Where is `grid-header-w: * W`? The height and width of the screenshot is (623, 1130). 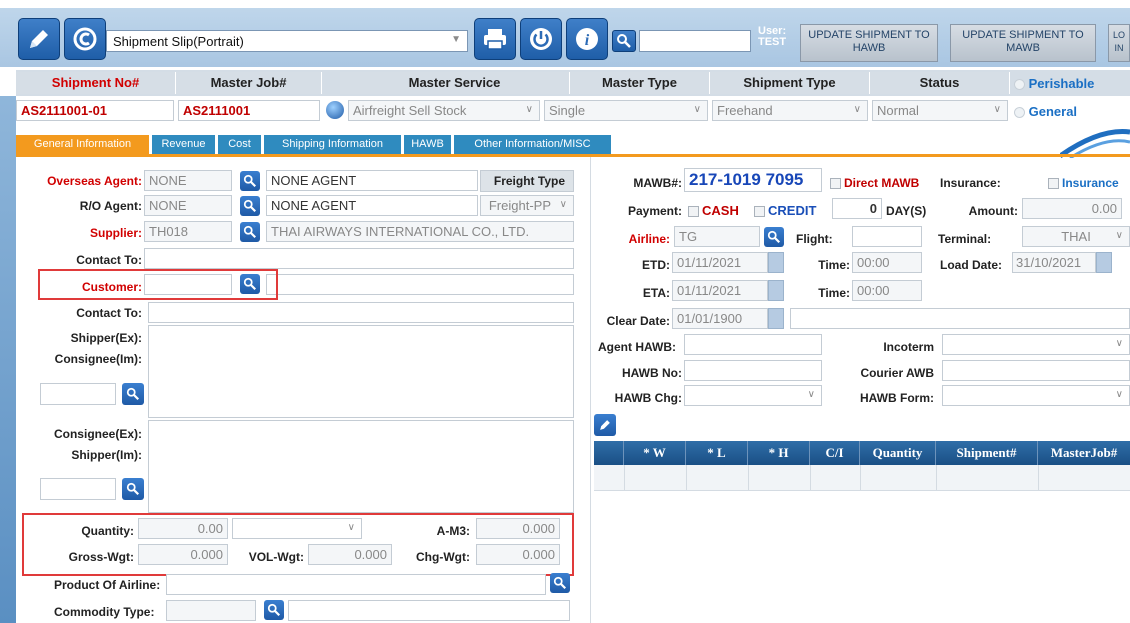 grid-header-w: * W is located at coordinates (655, 453).